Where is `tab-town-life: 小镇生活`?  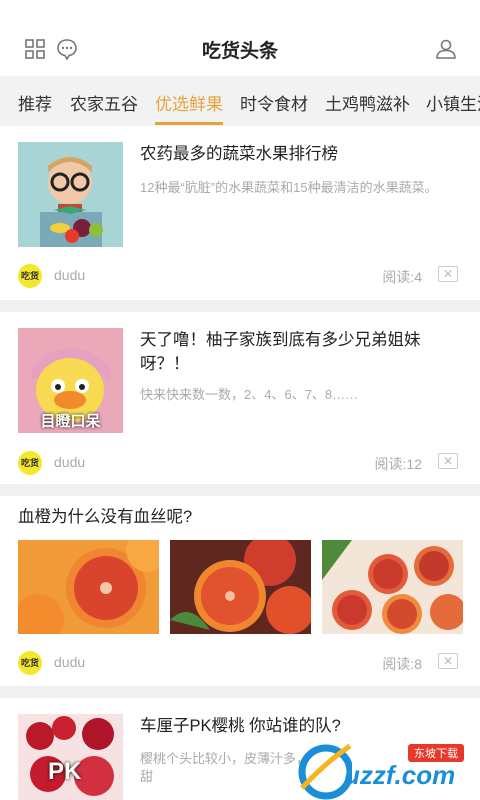 tab-town-life: 小镇生活 is located at coordinates (453, 102).